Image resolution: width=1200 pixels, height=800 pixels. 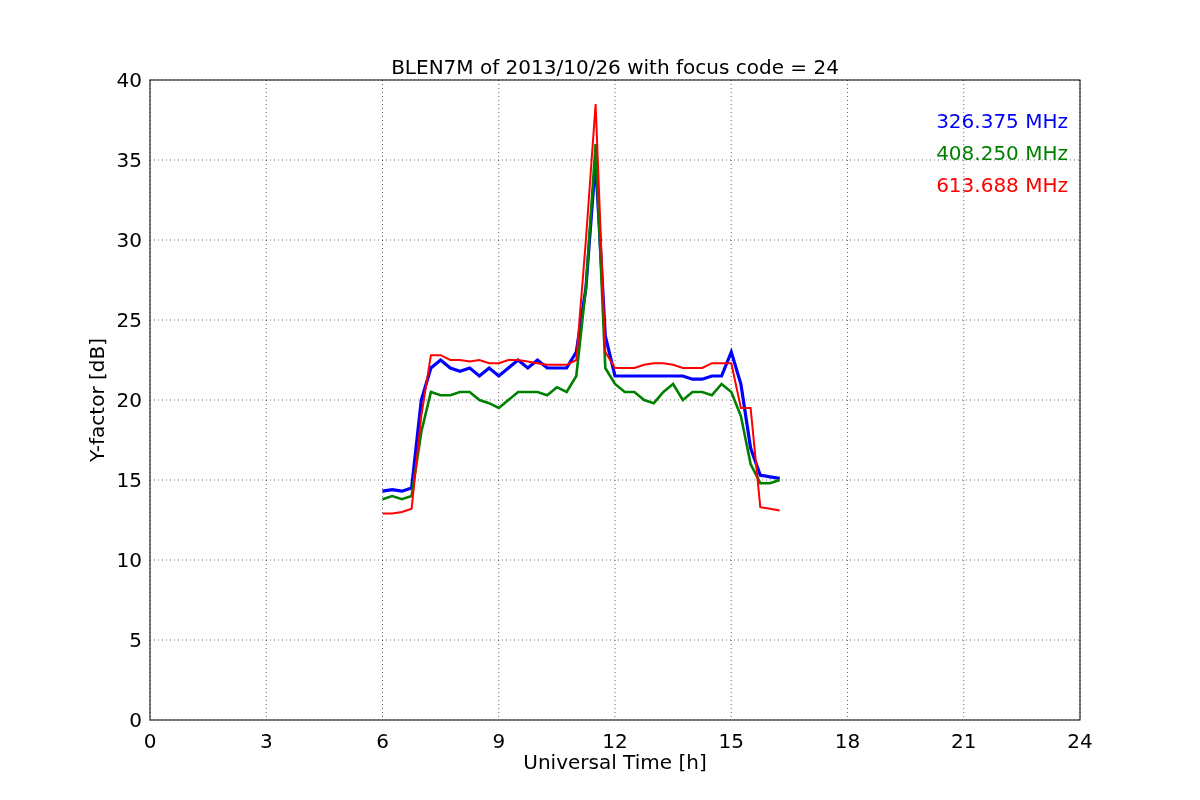 What do you see at coordinates (129, 320) in the screenshot?
I see `y-tick-label: 25` at bounding box center [129, 320].